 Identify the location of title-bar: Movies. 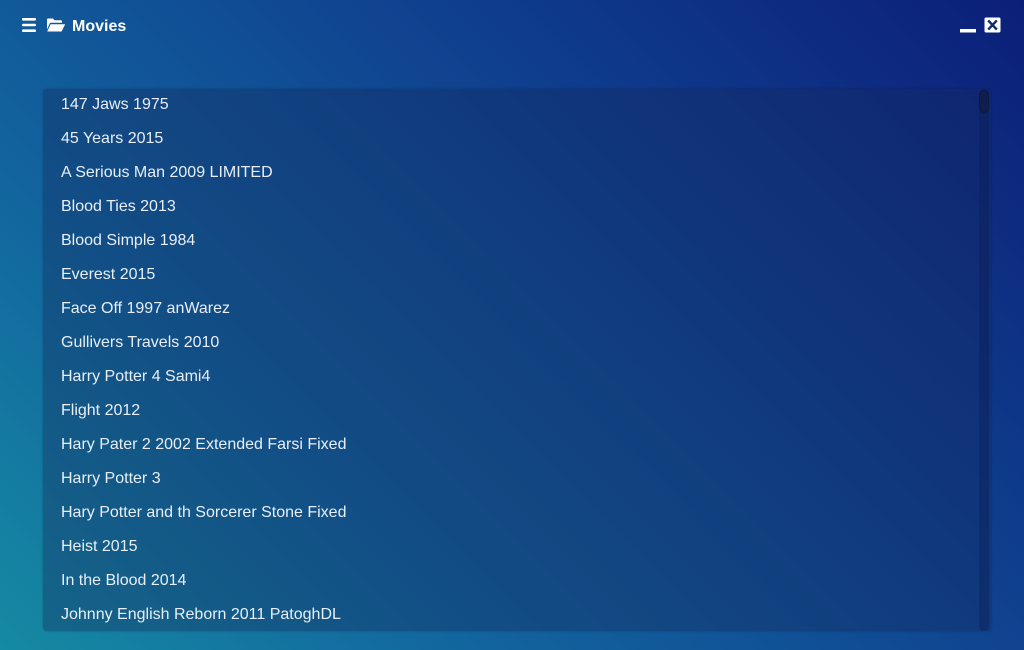
(512, 26).